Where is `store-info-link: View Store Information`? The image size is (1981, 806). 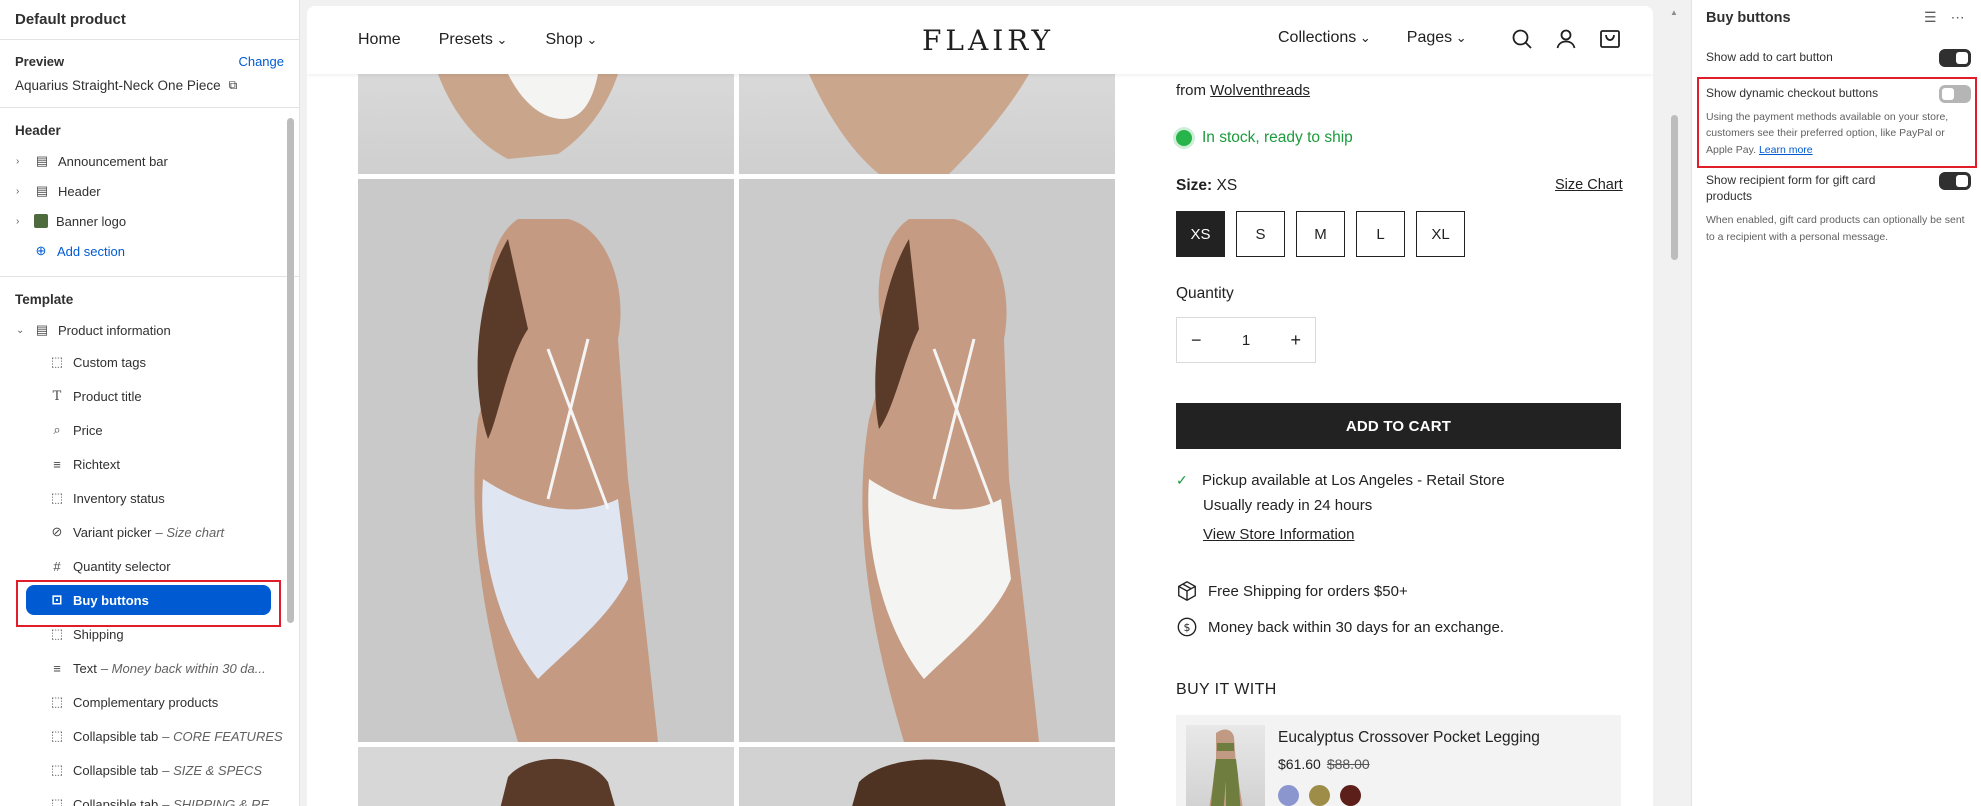
store-info-link: View Store Information is located at coordinates (1354, 534).